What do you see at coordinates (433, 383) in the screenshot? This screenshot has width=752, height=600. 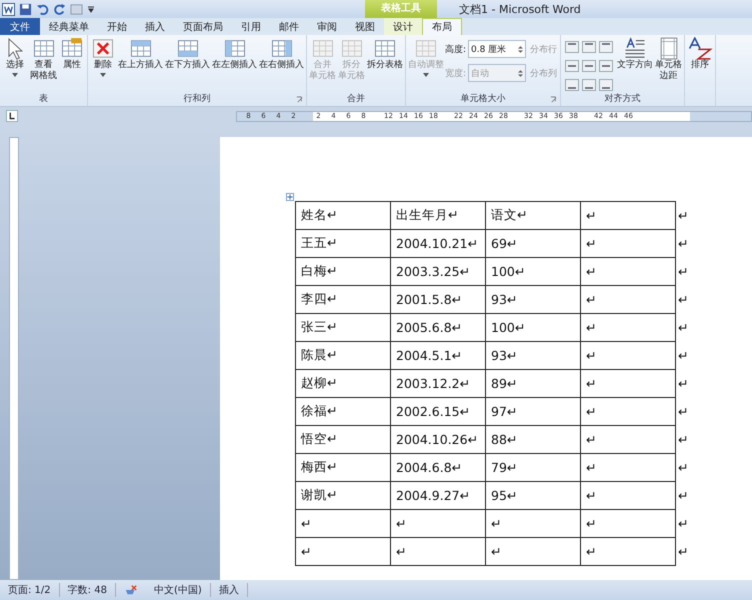 I see `table-cell: 2003.12.2↵` at bounding box center [433, 383].